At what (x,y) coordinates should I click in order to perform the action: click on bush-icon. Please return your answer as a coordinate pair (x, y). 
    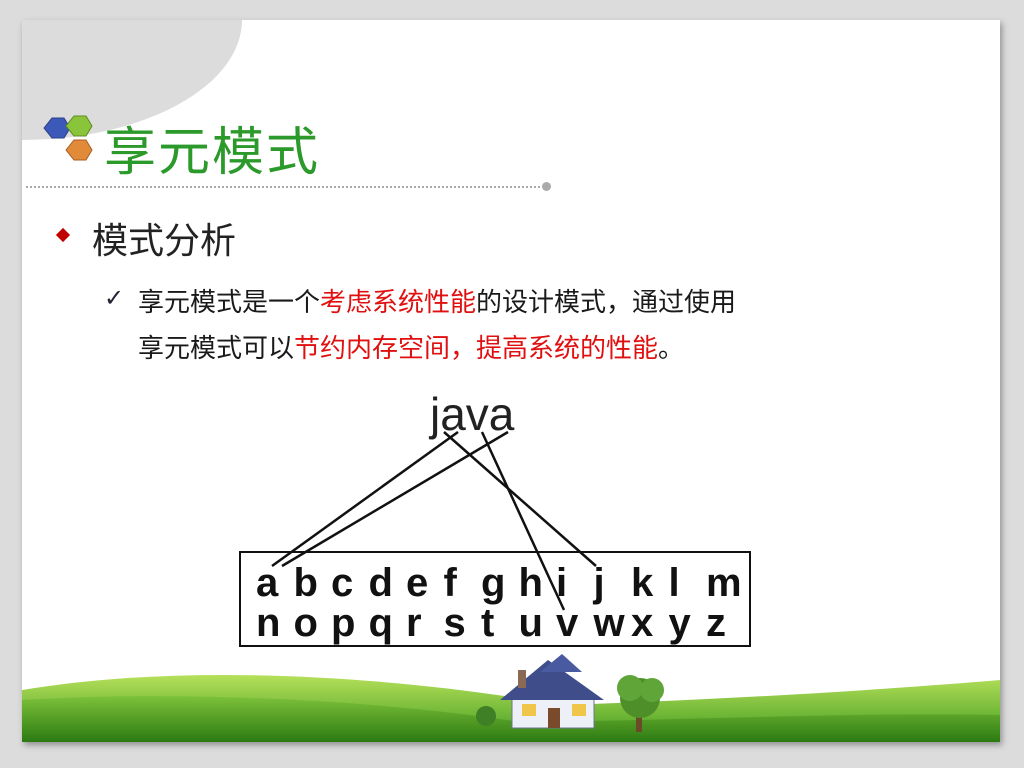
    Looking at the image, I should click on (486, 716).